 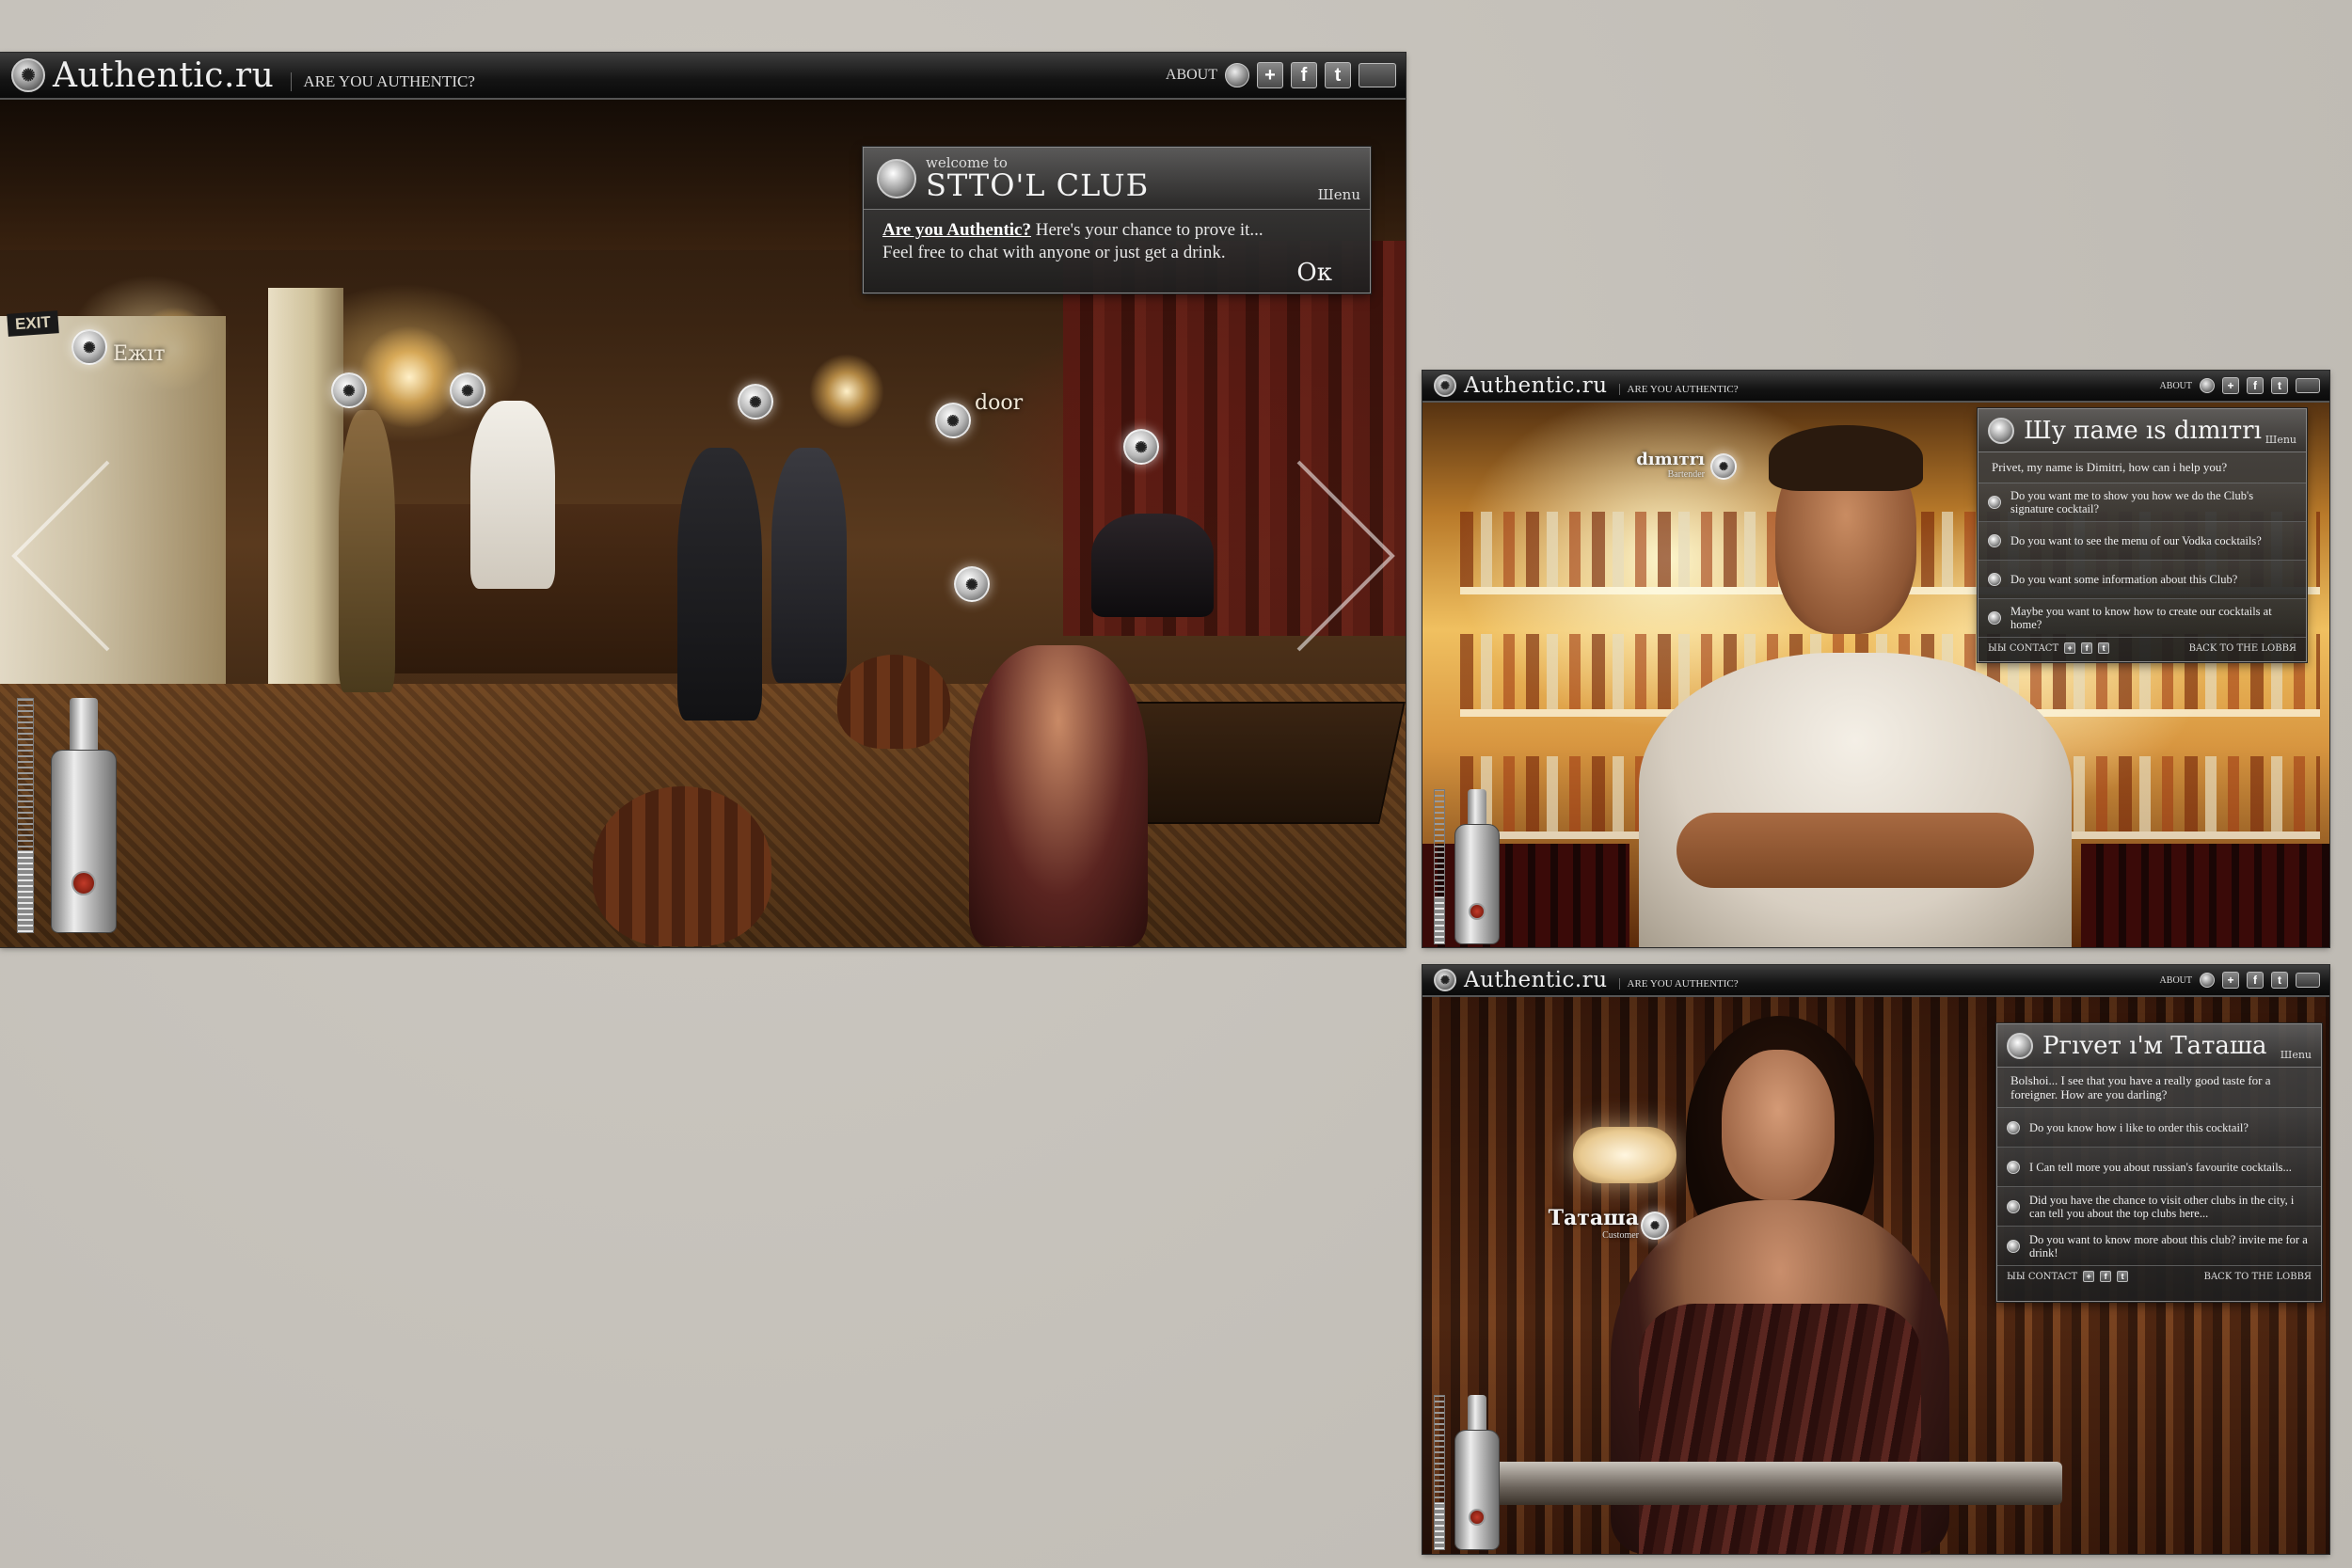 I want to click on spiral-emblem-icon, so click(x=896, y=178).